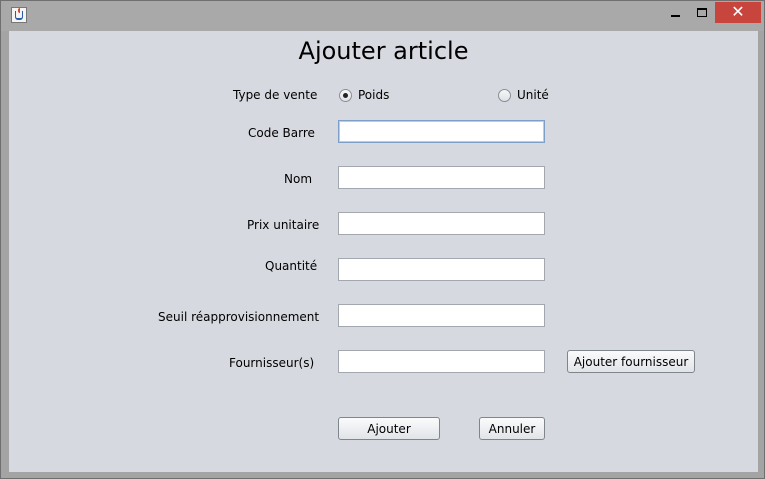  Describe the element at coordinates (291, 266) in the screenshot. I see `quantity-label: Quantité` at that location.